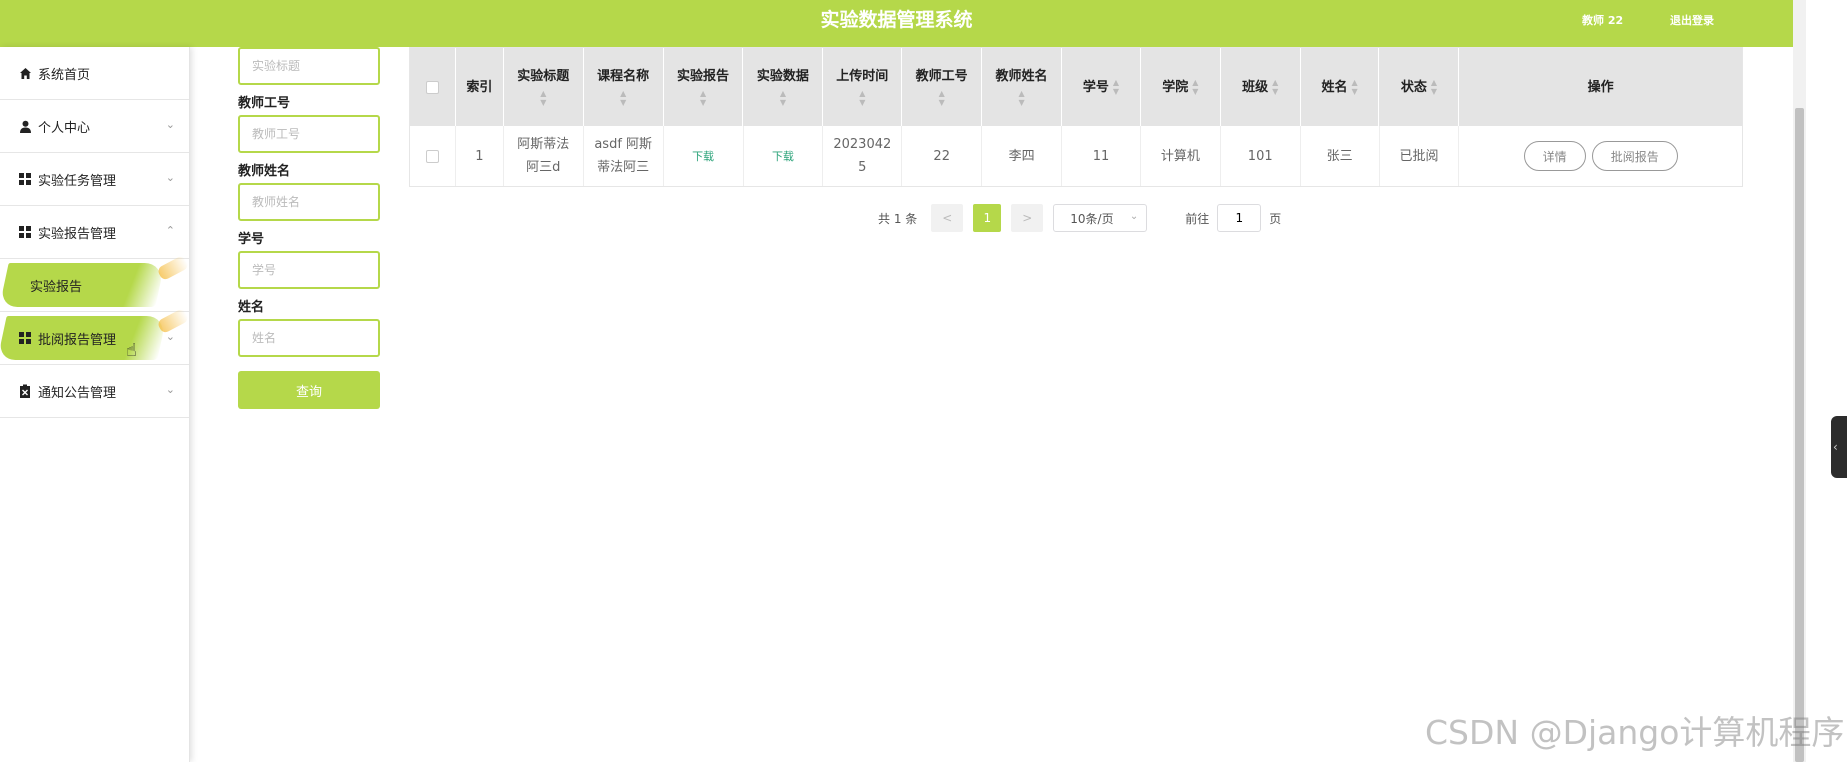  Describe the element at coordinates (862, 167) in the screenshot. I see `cell-text: 5` at that location.